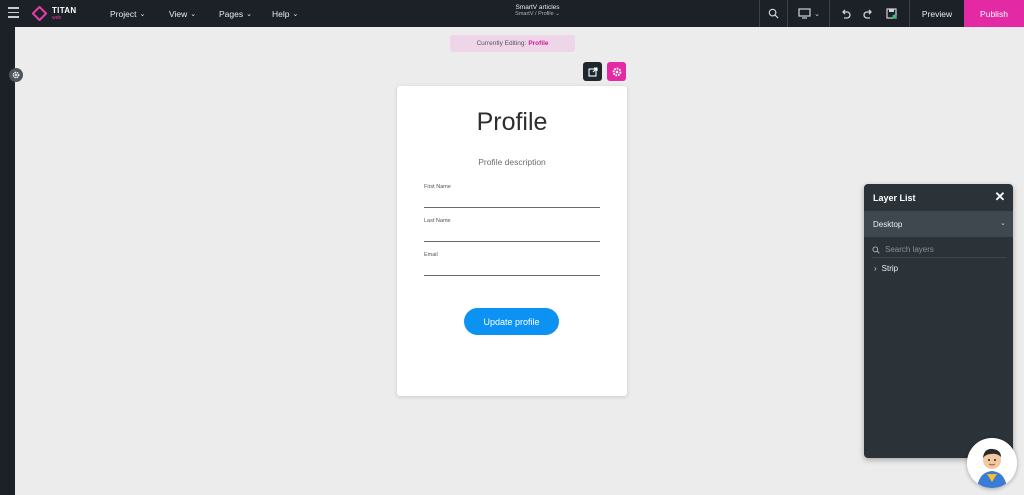 This screenshot has width=1024, height=495. I want to click on last-name-label: Last Name, so click(437, 221).